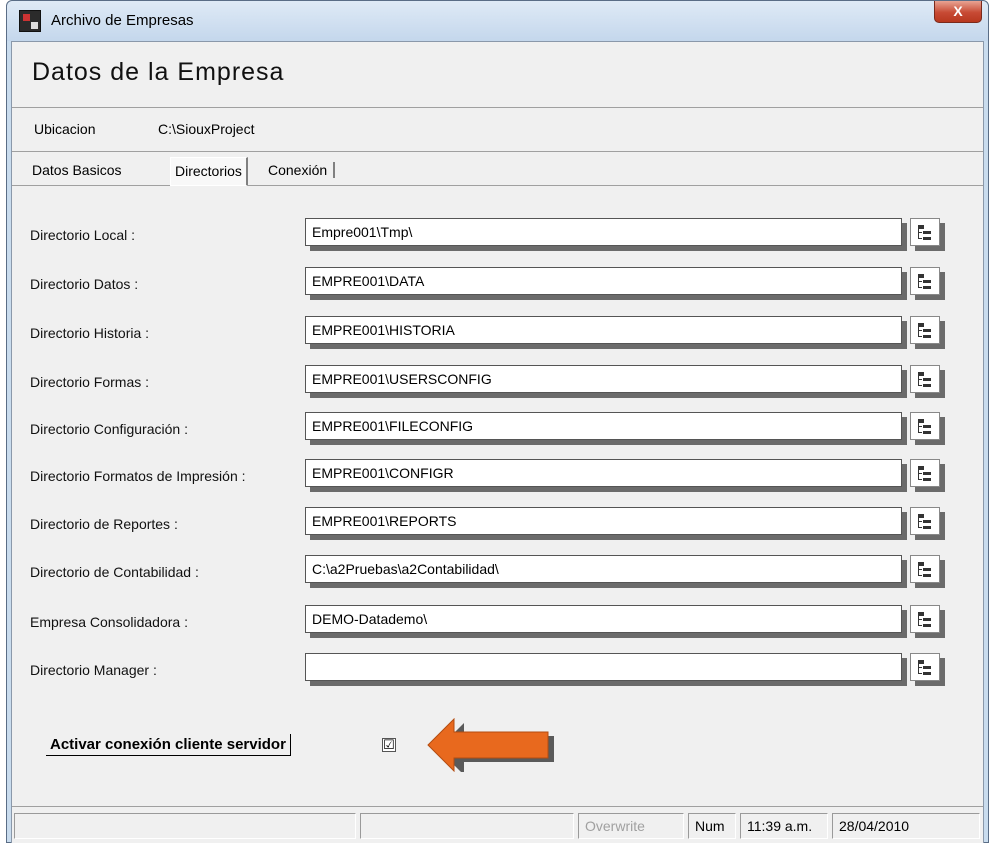 The image size is (993, 843). I want to click on status-bar: Overwrite Num 11:39 a.m. 28/04/2010, so click(497, 824).